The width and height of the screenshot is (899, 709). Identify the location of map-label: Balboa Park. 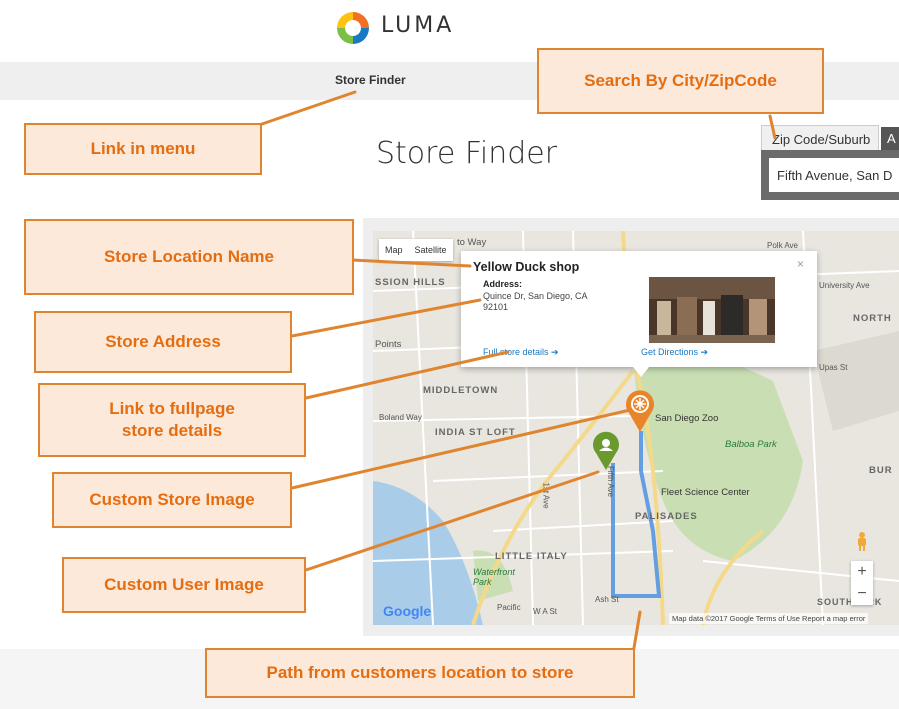
(751, 444).